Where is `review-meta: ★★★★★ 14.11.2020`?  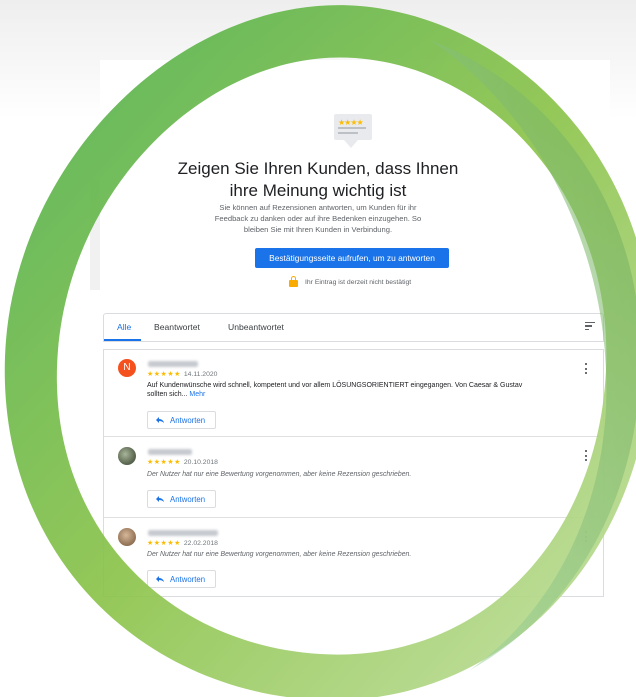
review-meta: ★★★★★ 14.11.2020 is located at coordinates (182, 374).